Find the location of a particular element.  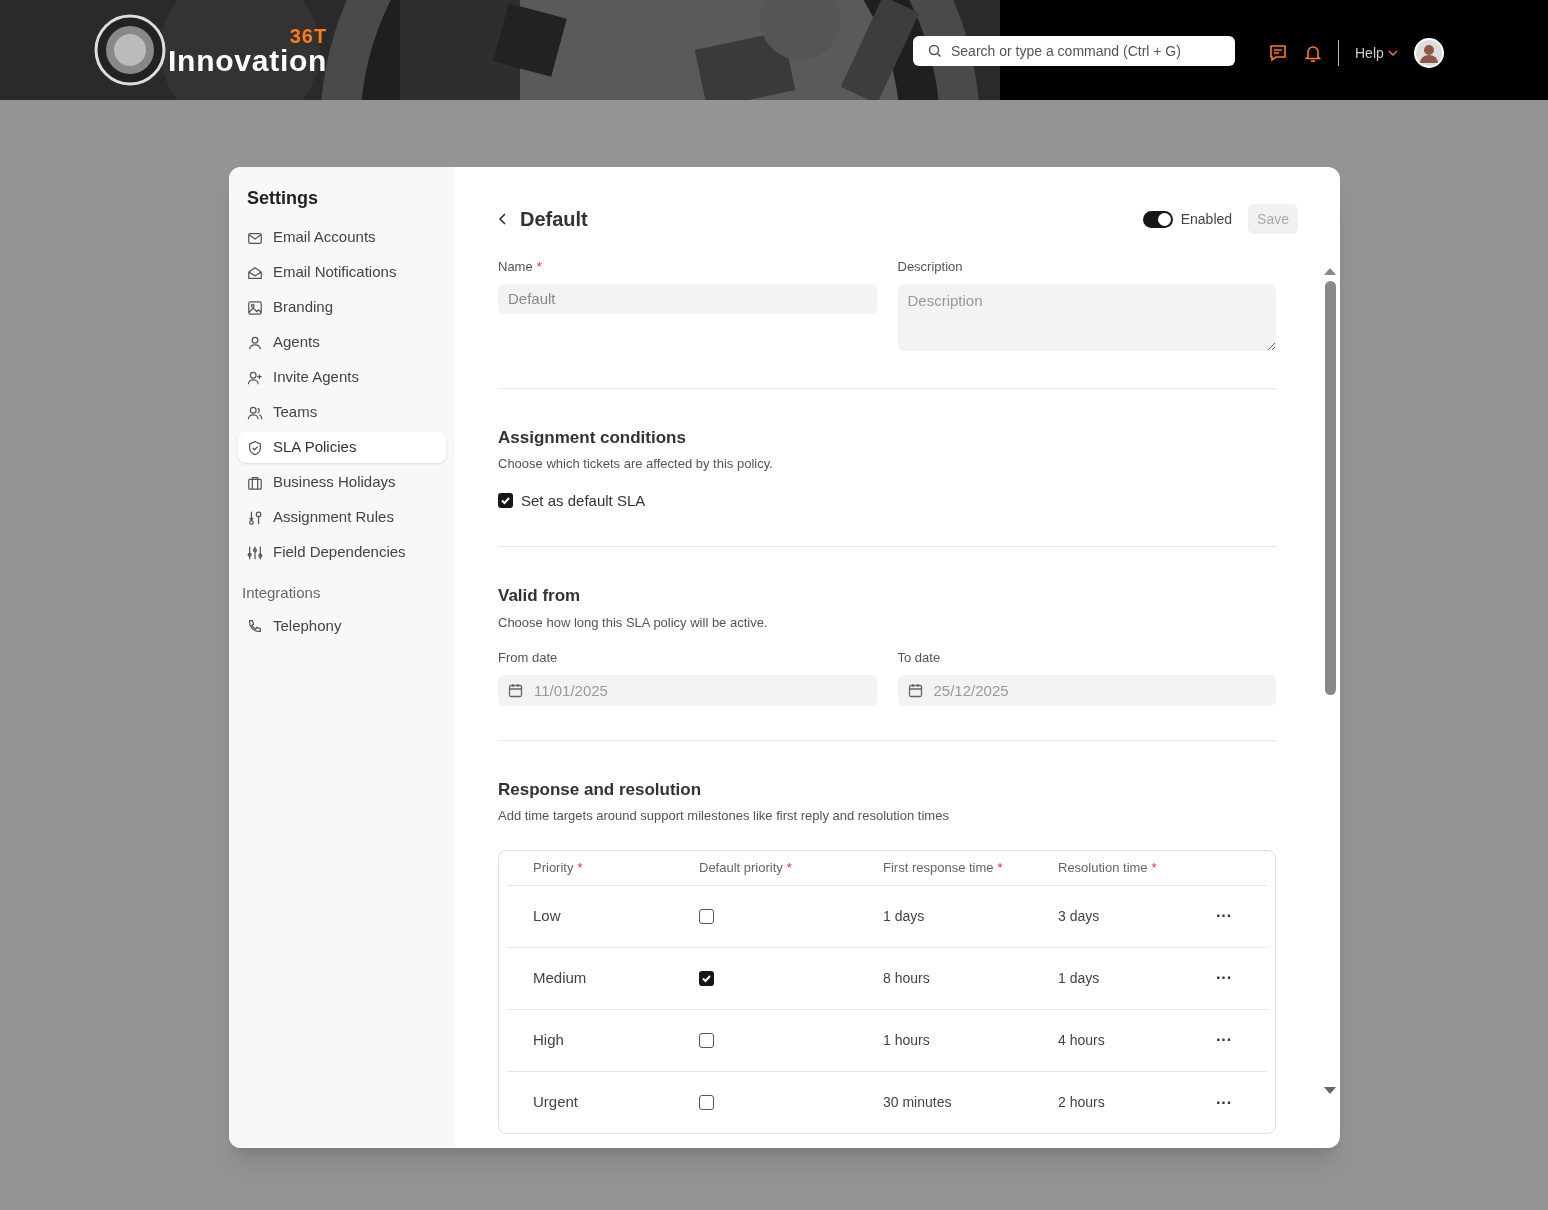

sidebar-item: Assignment Rules is located at coordinates (342, 517).